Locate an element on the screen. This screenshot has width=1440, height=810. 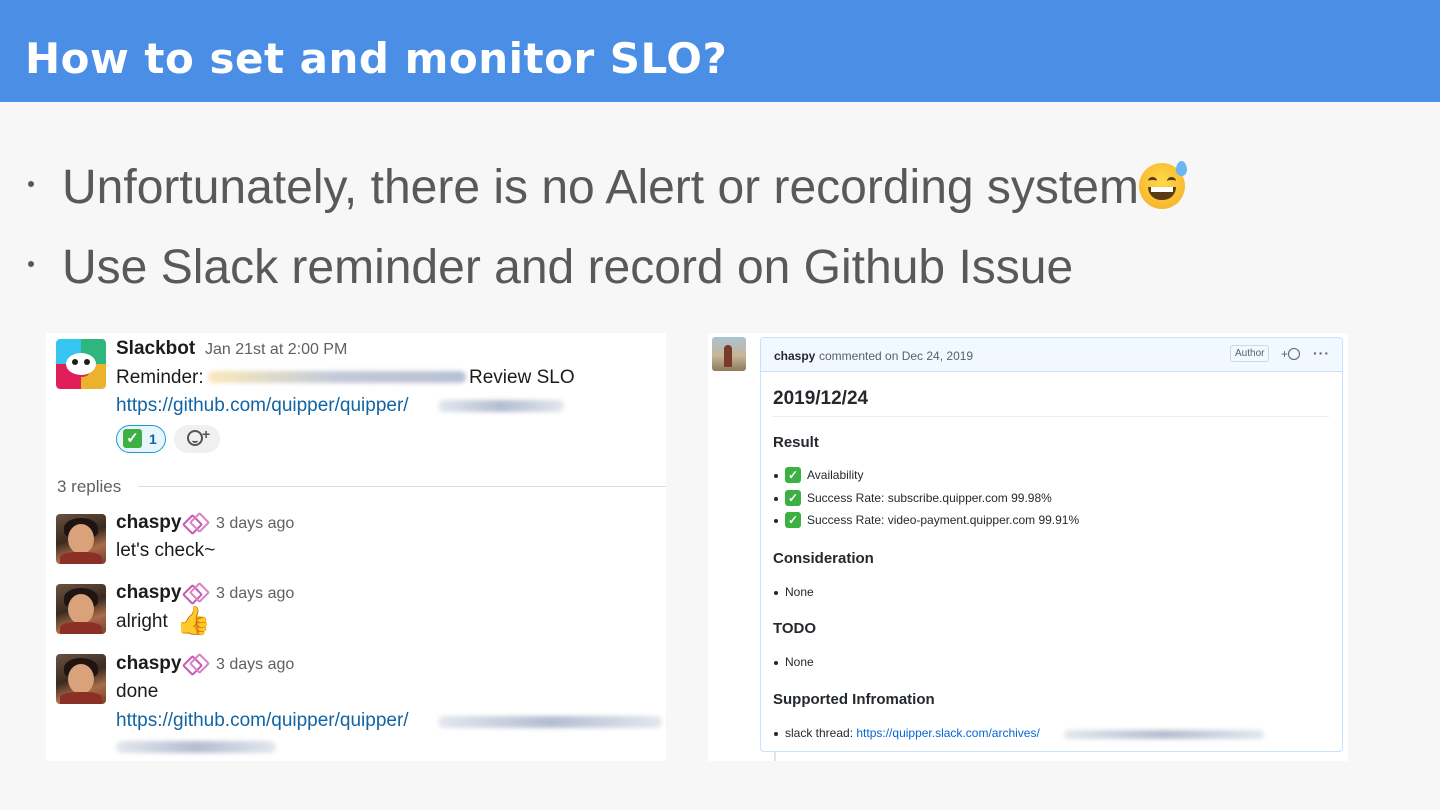
message-text: done is located at coordinates (137, 691).